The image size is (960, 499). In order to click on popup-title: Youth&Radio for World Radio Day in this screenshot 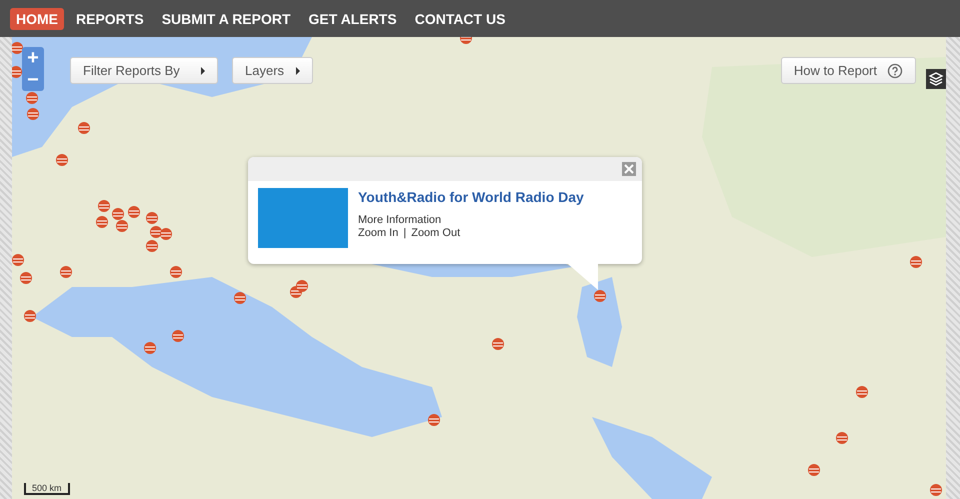, I will do `click(471, 197)`.